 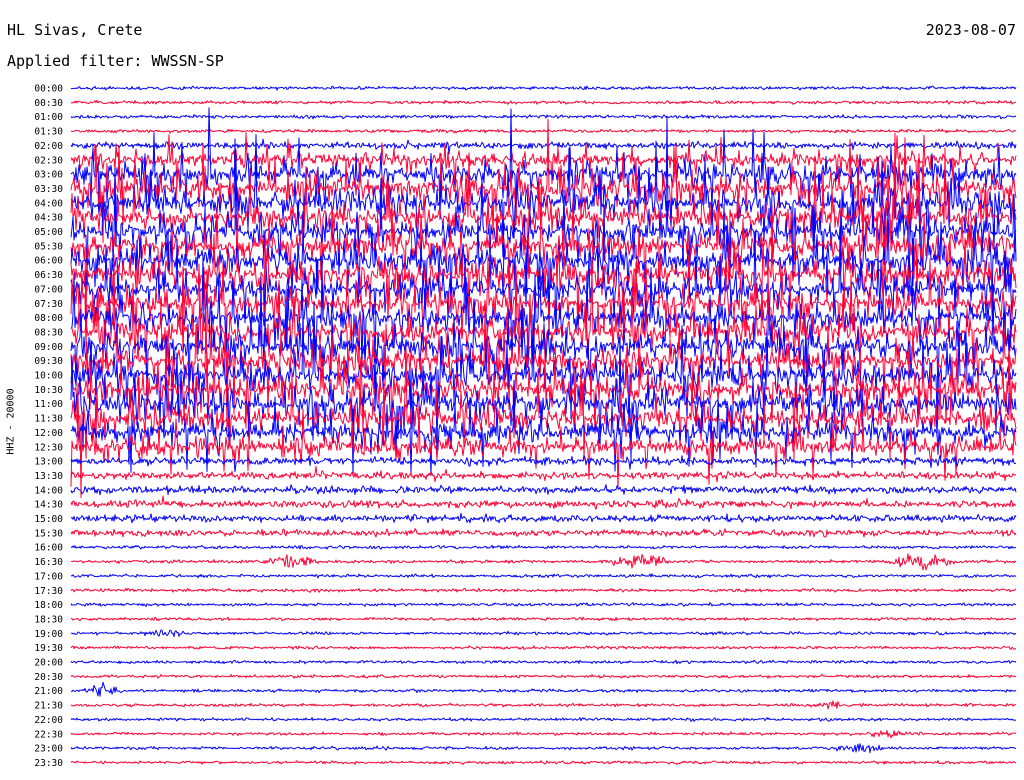 I want to click on trace-row-2030, so click(x=543, y=676).